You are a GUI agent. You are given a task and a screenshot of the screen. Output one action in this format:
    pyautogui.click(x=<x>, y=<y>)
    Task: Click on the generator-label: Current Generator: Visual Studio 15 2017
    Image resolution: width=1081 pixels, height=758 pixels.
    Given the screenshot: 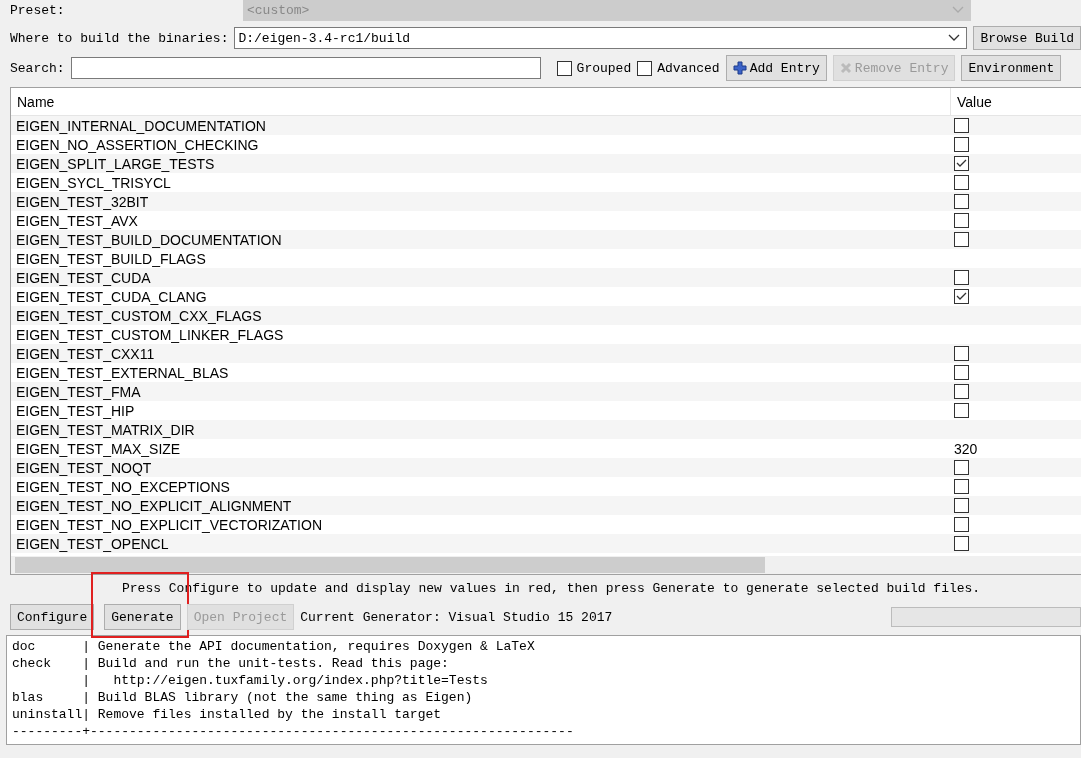 What is the action you would take?
    pyautogui.click(x=456, y=617)
    